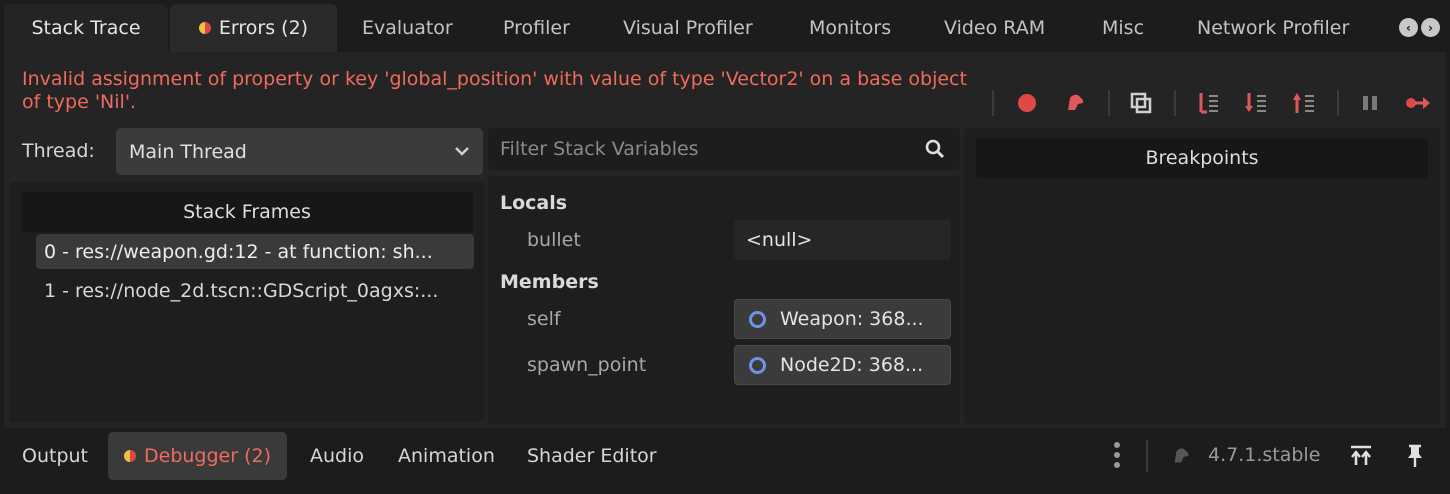 The height and width of the screenshot is (494, 1450). I want to click on tab-errors: Errors (2), so click(253, 28).